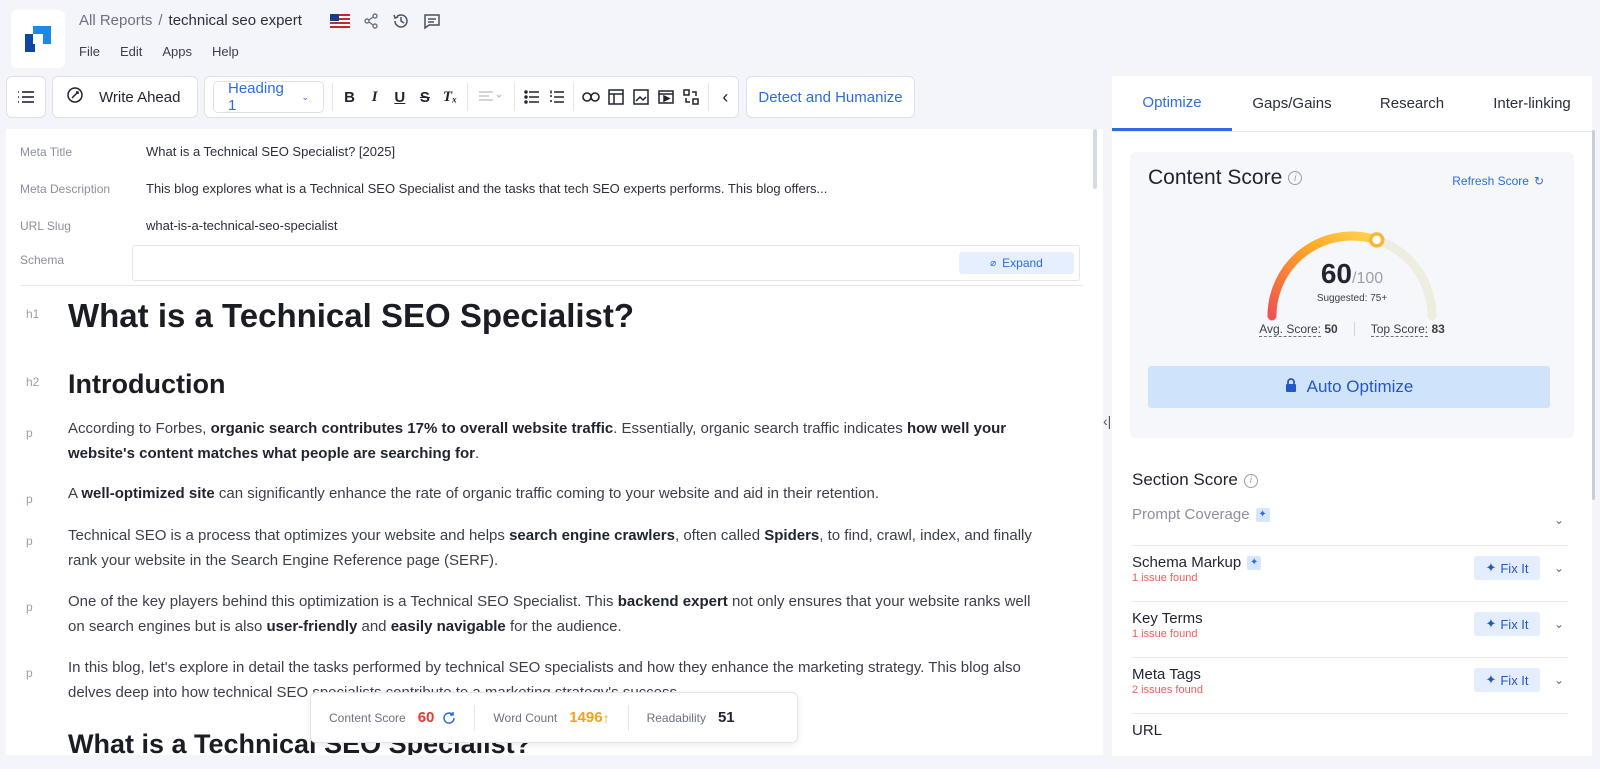 The height and width of the screenshot is (769, 1600). What do you see at coordinates (1350, 690) in the screenshot?
I see `section-row-meta-tags: Meta Tags 2 issues found ✦ Fix It ⌄` at bounding box center [1350, 690].